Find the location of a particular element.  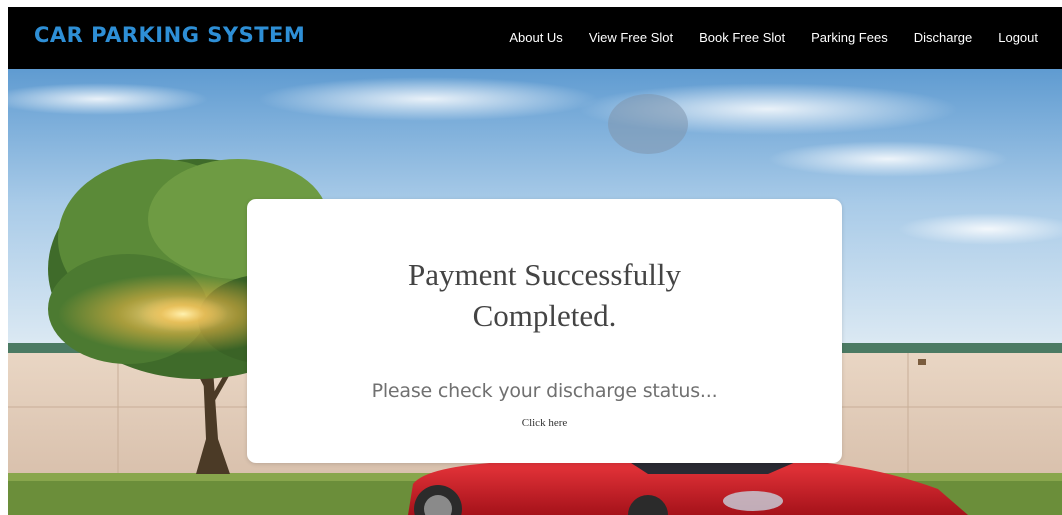

payment-success-title-line2: Completed. is located at coordinates (544, 315).